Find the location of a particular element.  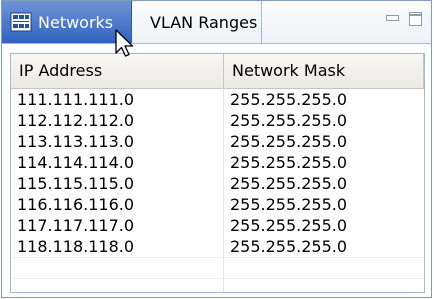

ip-address-cell: 117.117.117.0 is located at coordinates (117, 225).